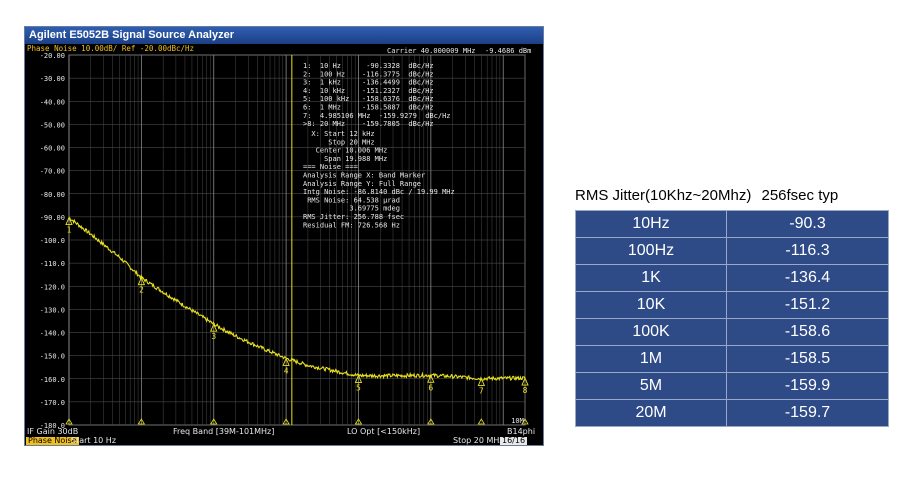  What do you see at coordinates (651, 251) in the screenshot?
I see `offset-frequency-cell: 100Hz` at bounding box center [651, 251].